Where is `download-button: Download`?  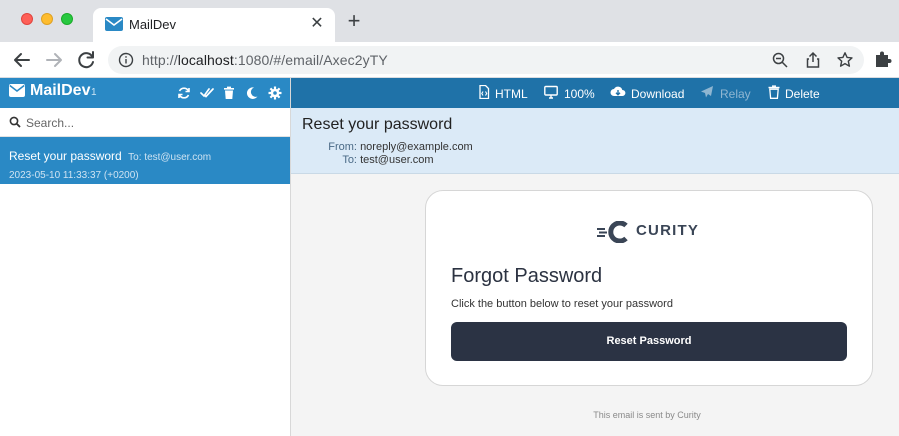 download-button: Download is located at coordinates (647, 93).